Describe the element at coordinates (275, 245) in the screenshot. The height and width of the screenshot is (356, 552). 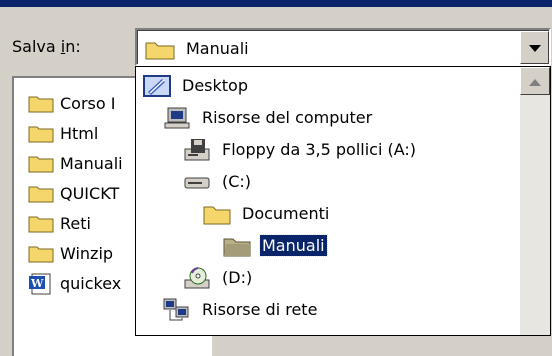
I see `dropdown-item-manuali: Manuali` at that location.